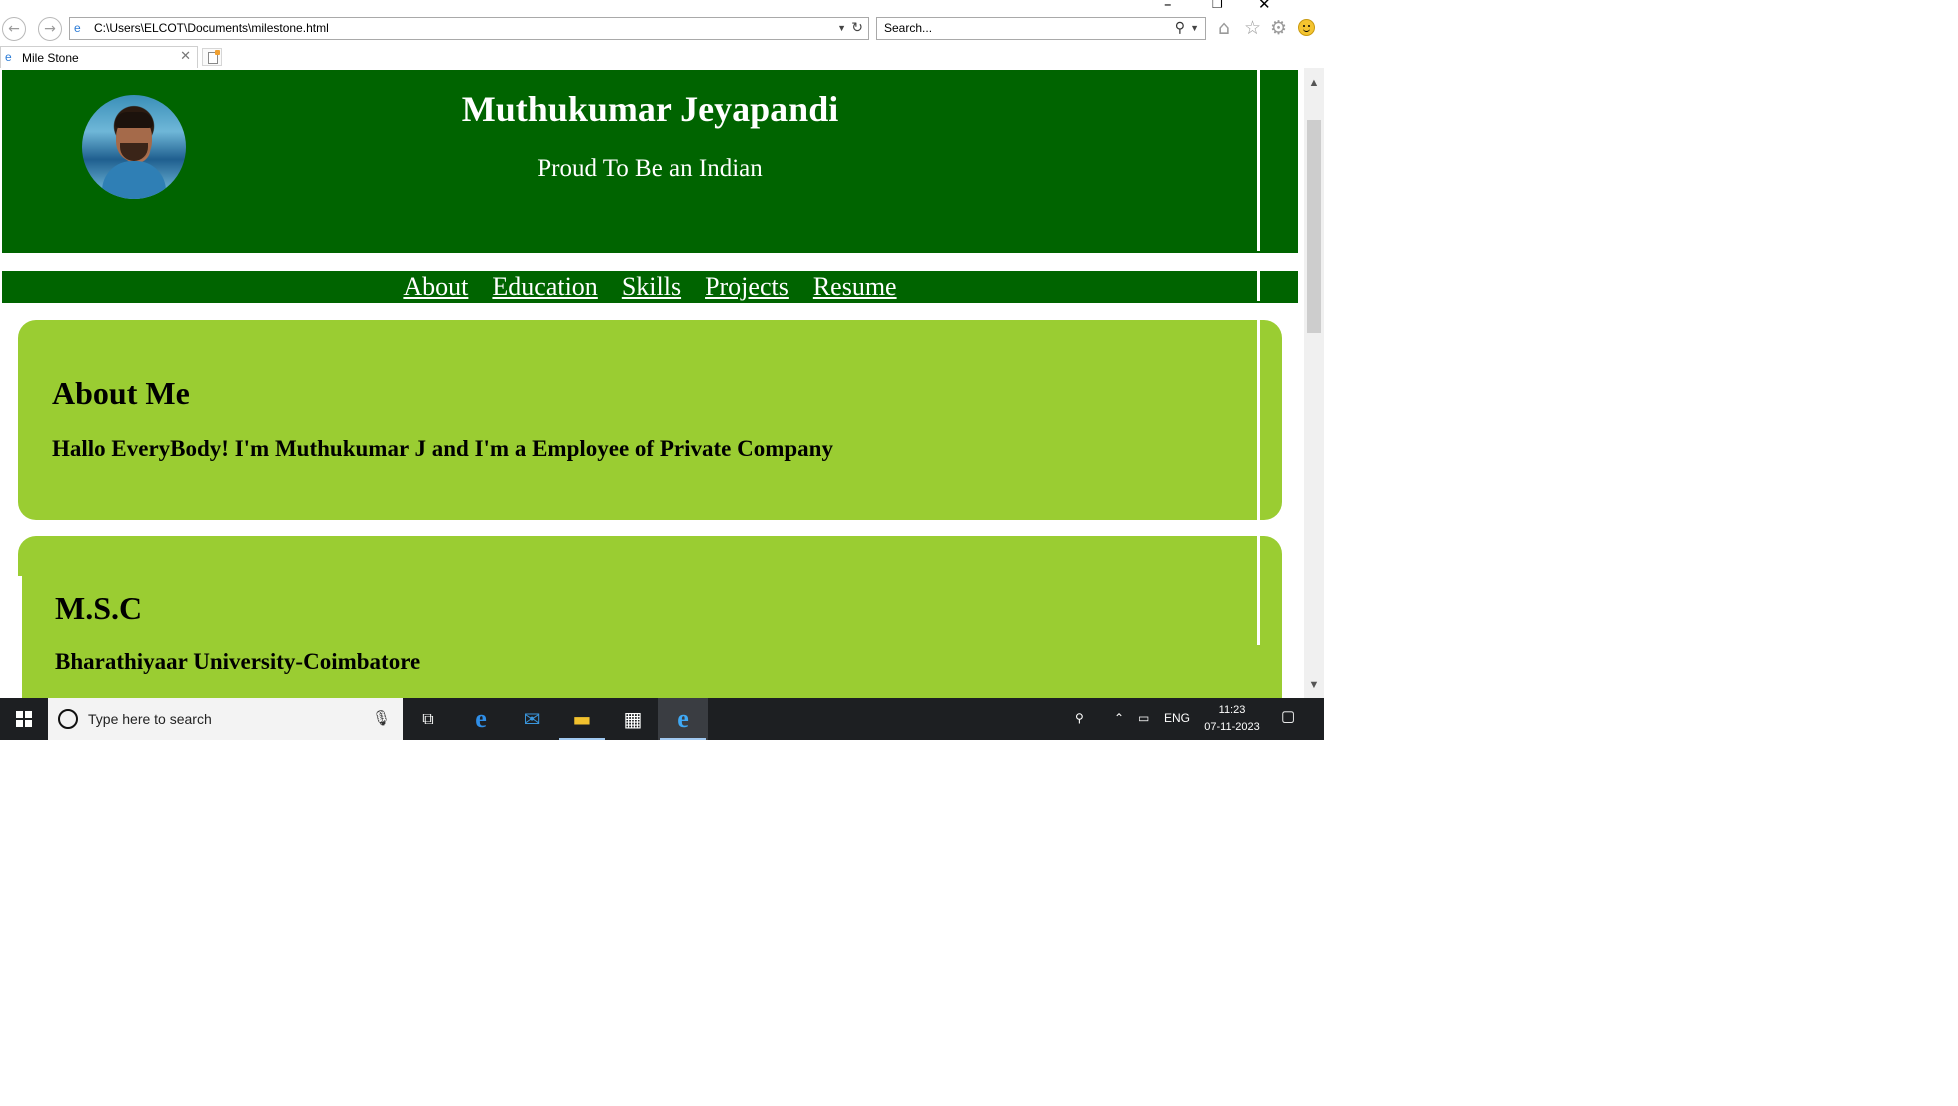 This screenshot has width=1958, height=1106. I want to click on site-nav: About Education Skills Projects Resume, so click(650, 287).